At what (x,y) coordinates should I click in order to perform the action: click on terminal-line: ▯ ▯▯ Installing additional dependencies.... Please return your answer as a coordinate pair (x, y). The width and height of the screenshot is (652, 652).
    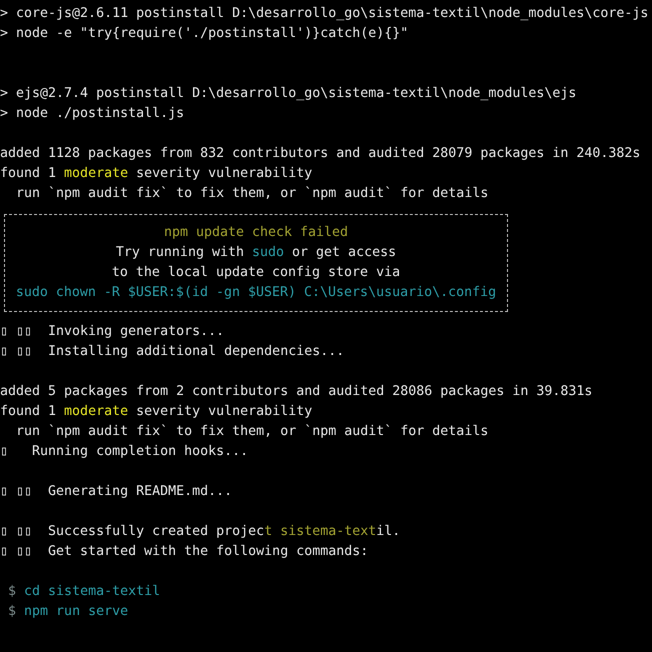
    Looking at the image, I should click on (172, 352).